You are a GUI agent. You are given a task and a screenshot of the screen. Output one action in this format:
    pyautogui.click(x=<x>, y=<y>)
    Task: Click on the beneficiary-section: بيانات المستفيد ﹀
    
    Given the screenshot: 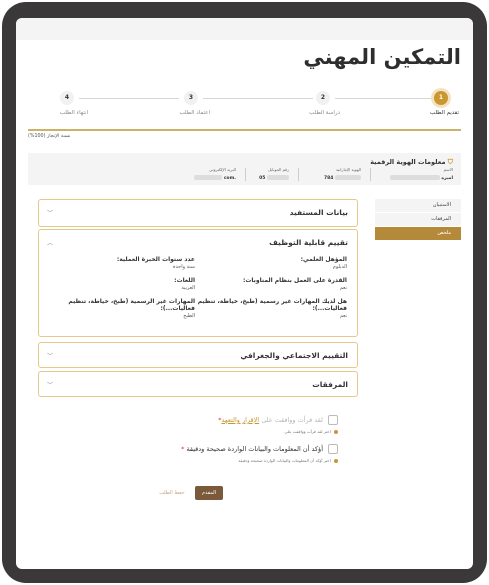 What is the action you would take?
    pyautogui.click(x=198, y=213)
    